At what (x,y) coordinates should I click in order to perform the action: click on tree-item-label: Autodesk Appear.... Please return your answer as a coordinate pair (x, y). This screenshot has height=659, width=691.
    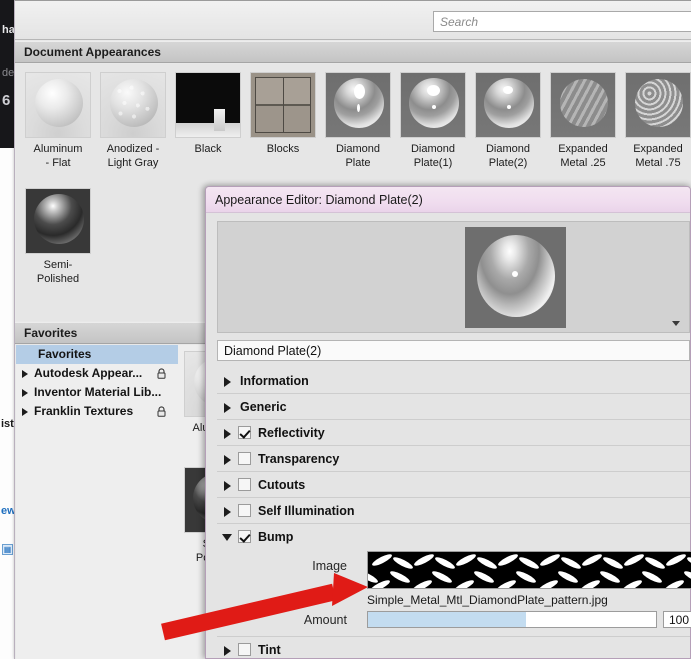
    Looking at the image, I should click on (88, 373).